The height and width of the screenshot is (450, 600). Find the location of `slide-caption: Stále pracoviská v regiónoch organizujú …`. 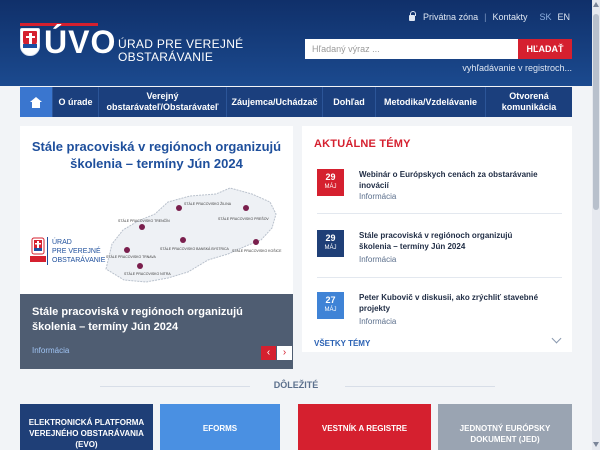

slide-caption: Stále pracoviská v regiónoch organizujú … is located at coordinates (156, 331).